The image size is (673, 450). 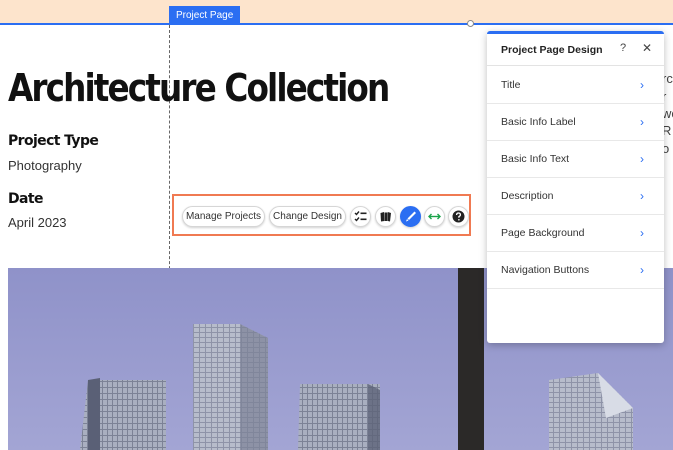 What do you see at coordinates (336, 12) in the screenshot?
I see `header-strip` at bounding box center [336, 12].